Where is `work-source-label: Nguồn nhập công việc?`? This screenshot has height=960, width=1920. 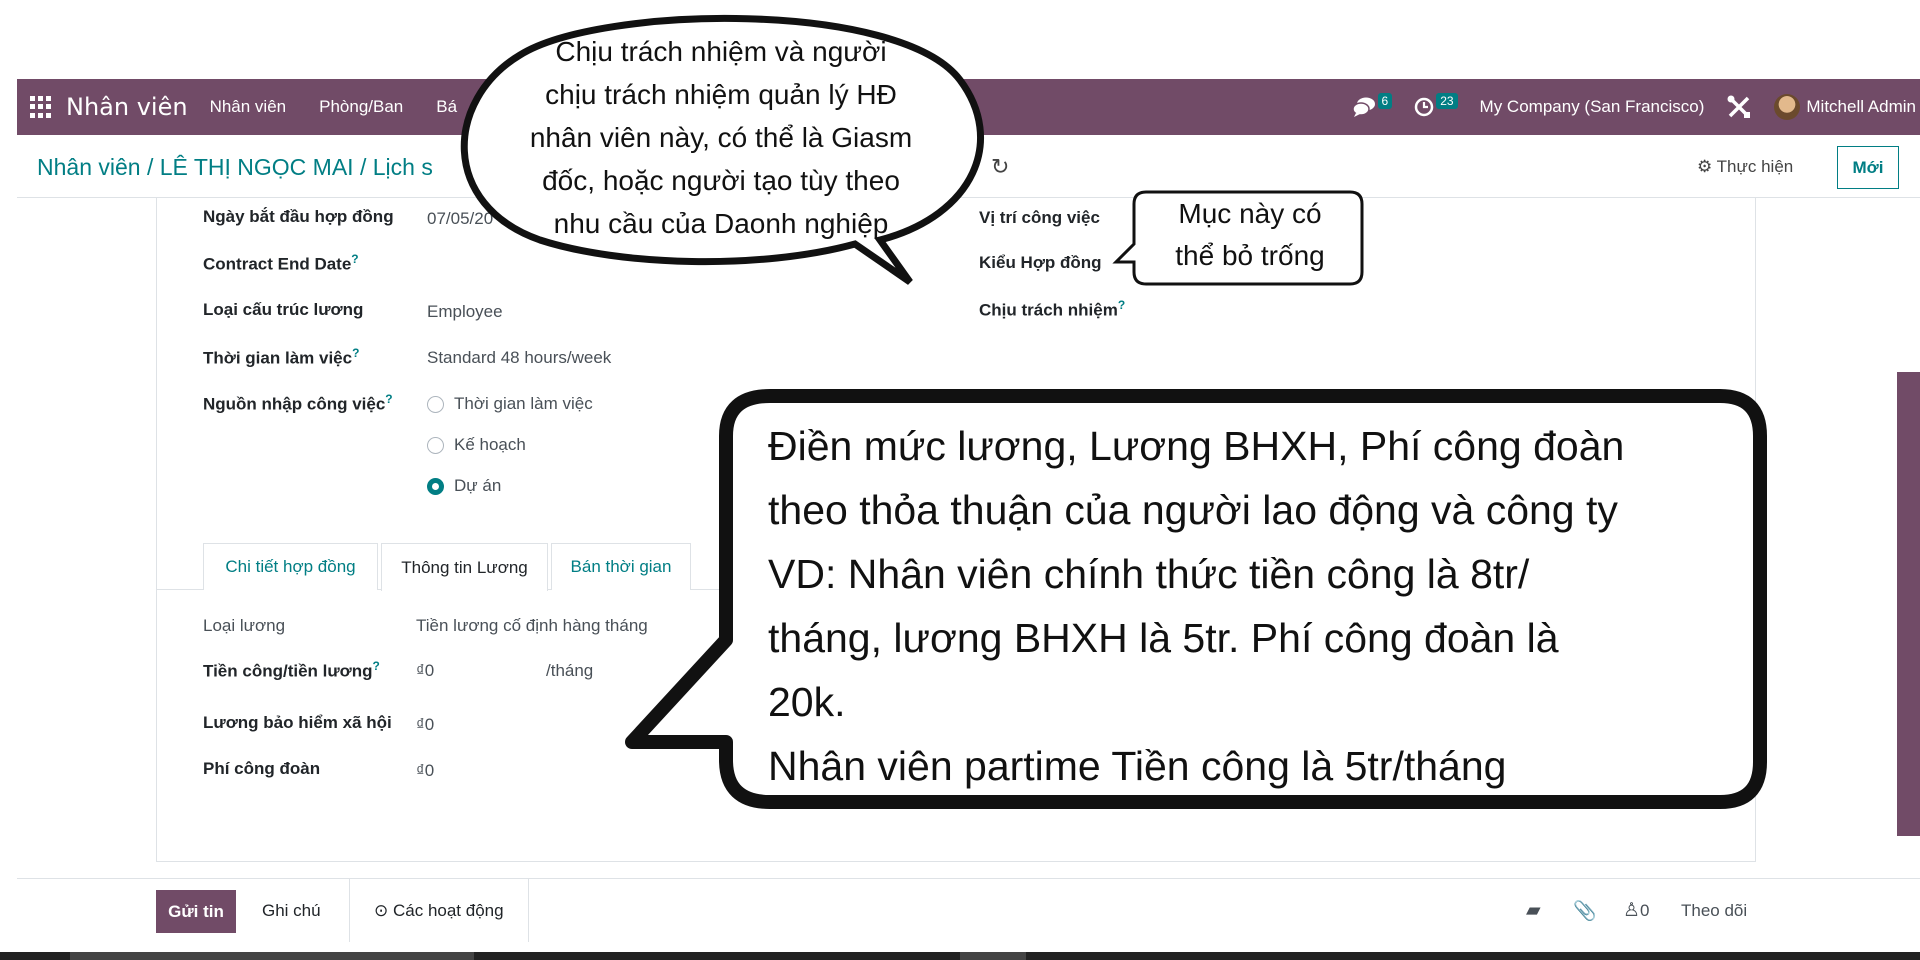 work-source-label: Nguồn nhập công việc? is located at coordinates (298, 403).